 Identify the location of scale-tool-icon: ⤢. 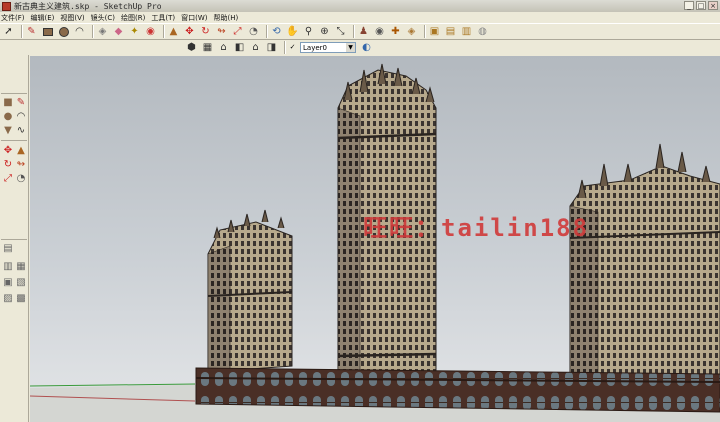
(8, 179).